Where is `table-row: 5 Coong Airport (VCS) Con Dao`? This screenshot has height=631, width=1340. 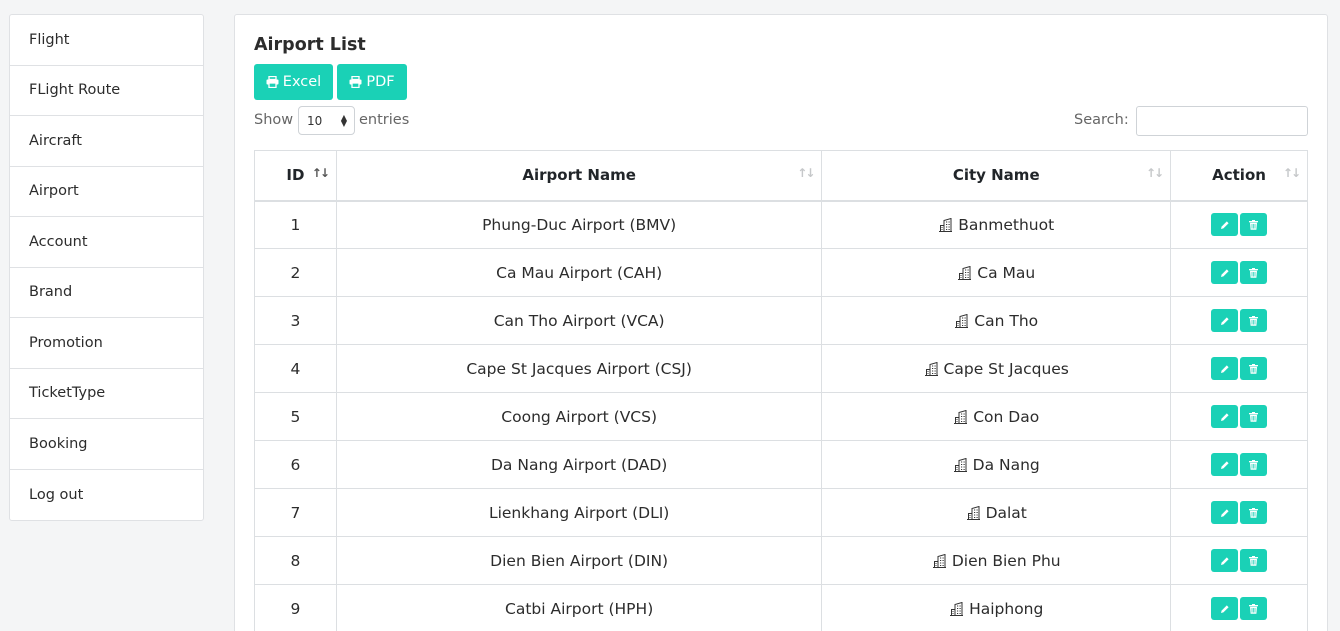 table-row: 5 Coong Airport (VCS) Con Dao is located at coordinates (781, 416).